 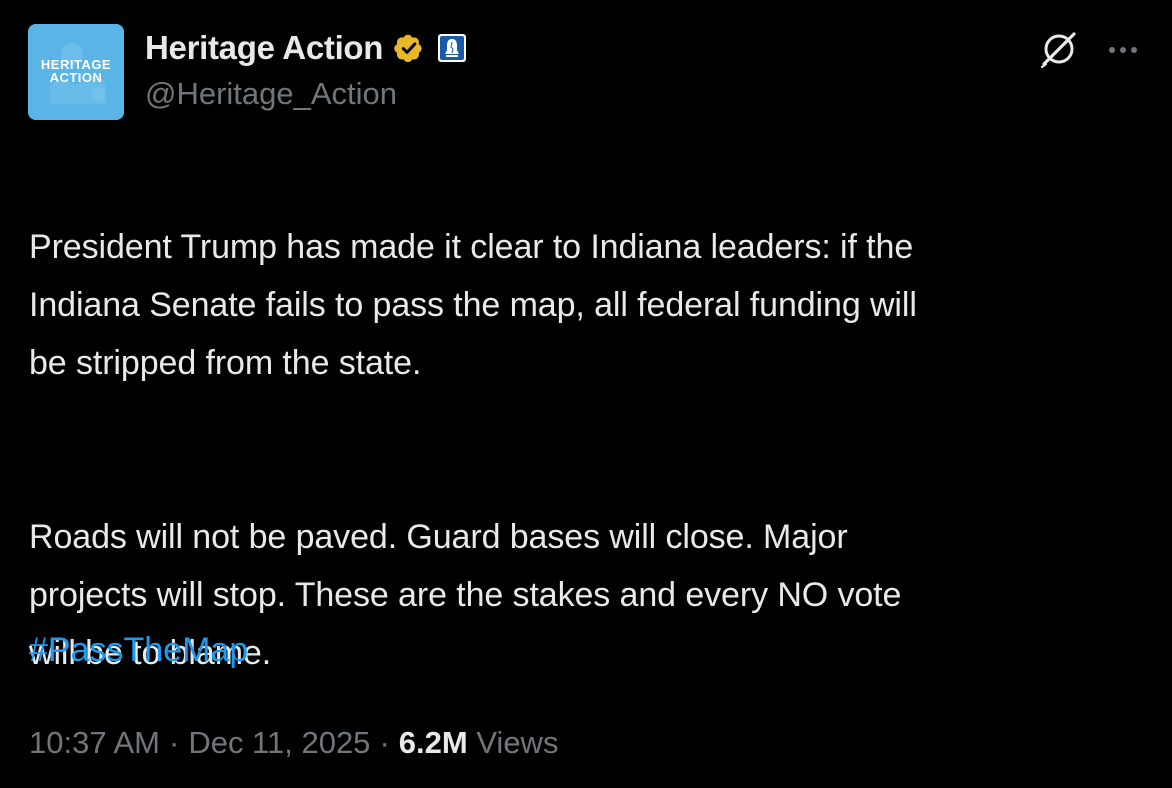 I want to click on more-options-icon, so click(x=1123, y=50).